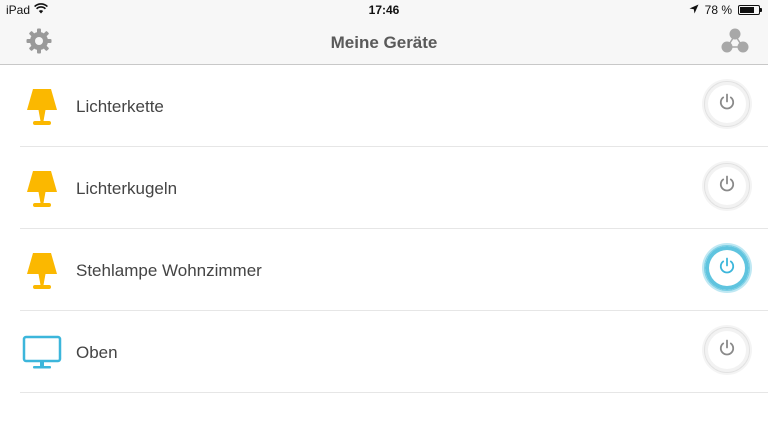 The width and height of the screenshot is (768, 432). I want to click on network-share-icon, so click(735, 43).